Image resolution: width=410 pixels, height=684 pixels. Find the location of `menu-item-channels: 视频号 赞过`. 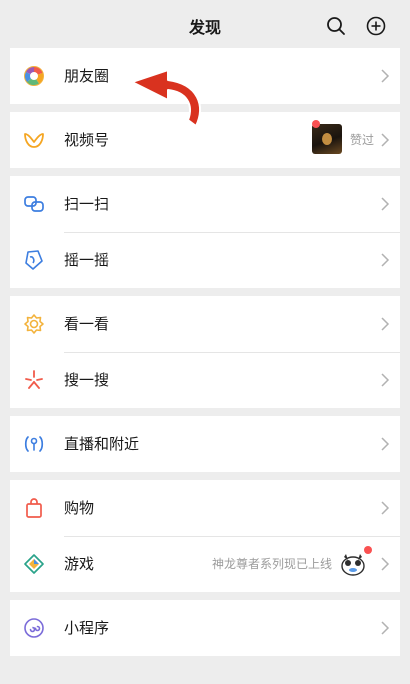

menu-item-channels: 视频号 赞过 is located at coordinates (205, 140).